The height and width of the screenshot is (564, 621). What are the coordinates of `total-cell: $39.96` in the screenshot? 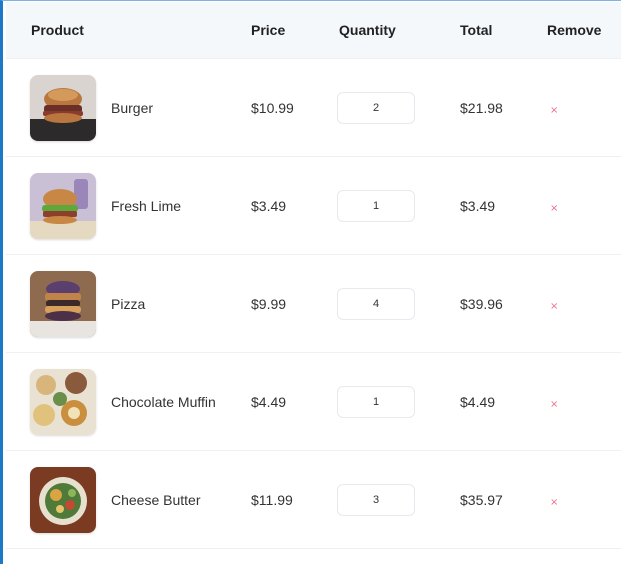 It's located at (503, 303).